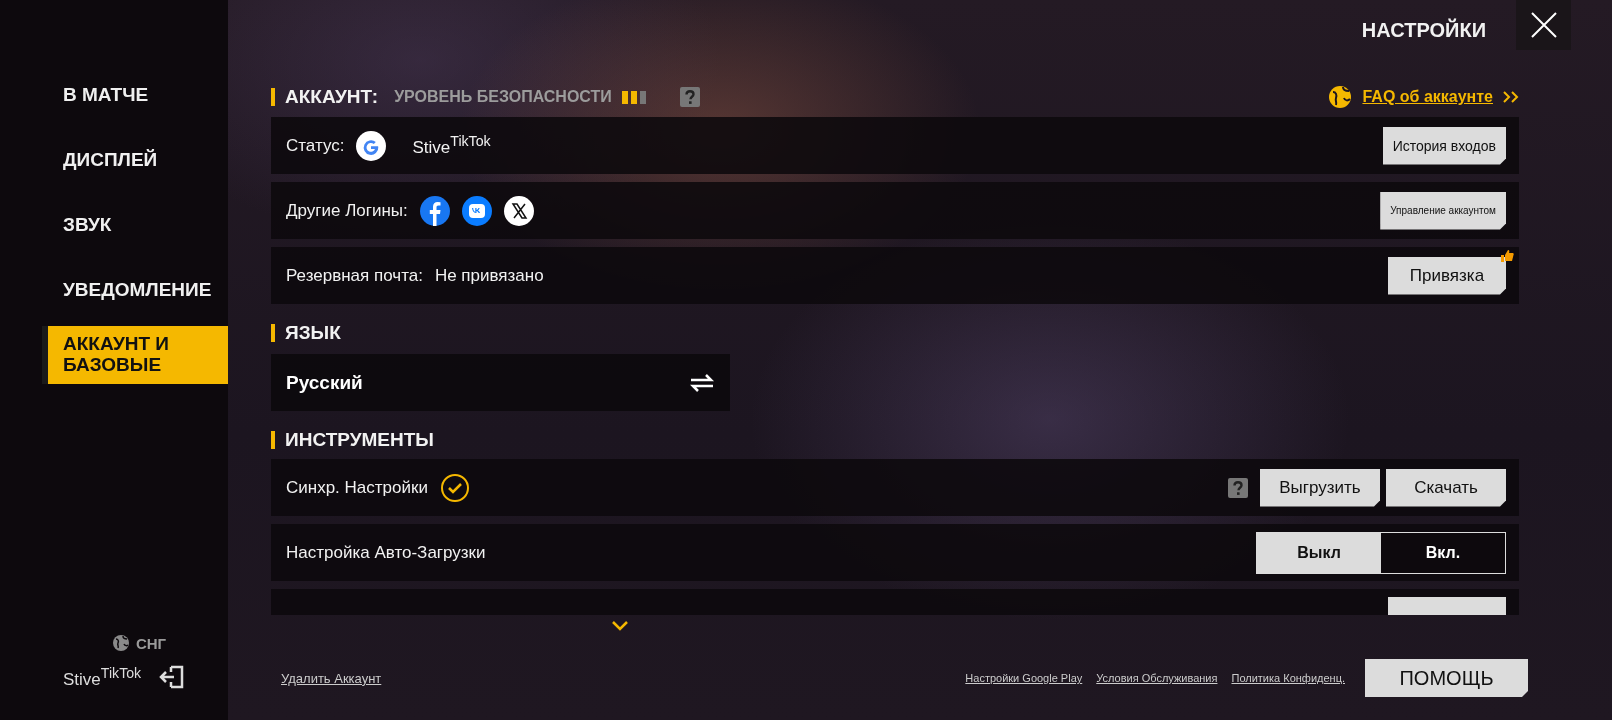 The width and height of the screenshot is (1612, 720). I want to click on email-status: Не привязано, so click(489, 275).